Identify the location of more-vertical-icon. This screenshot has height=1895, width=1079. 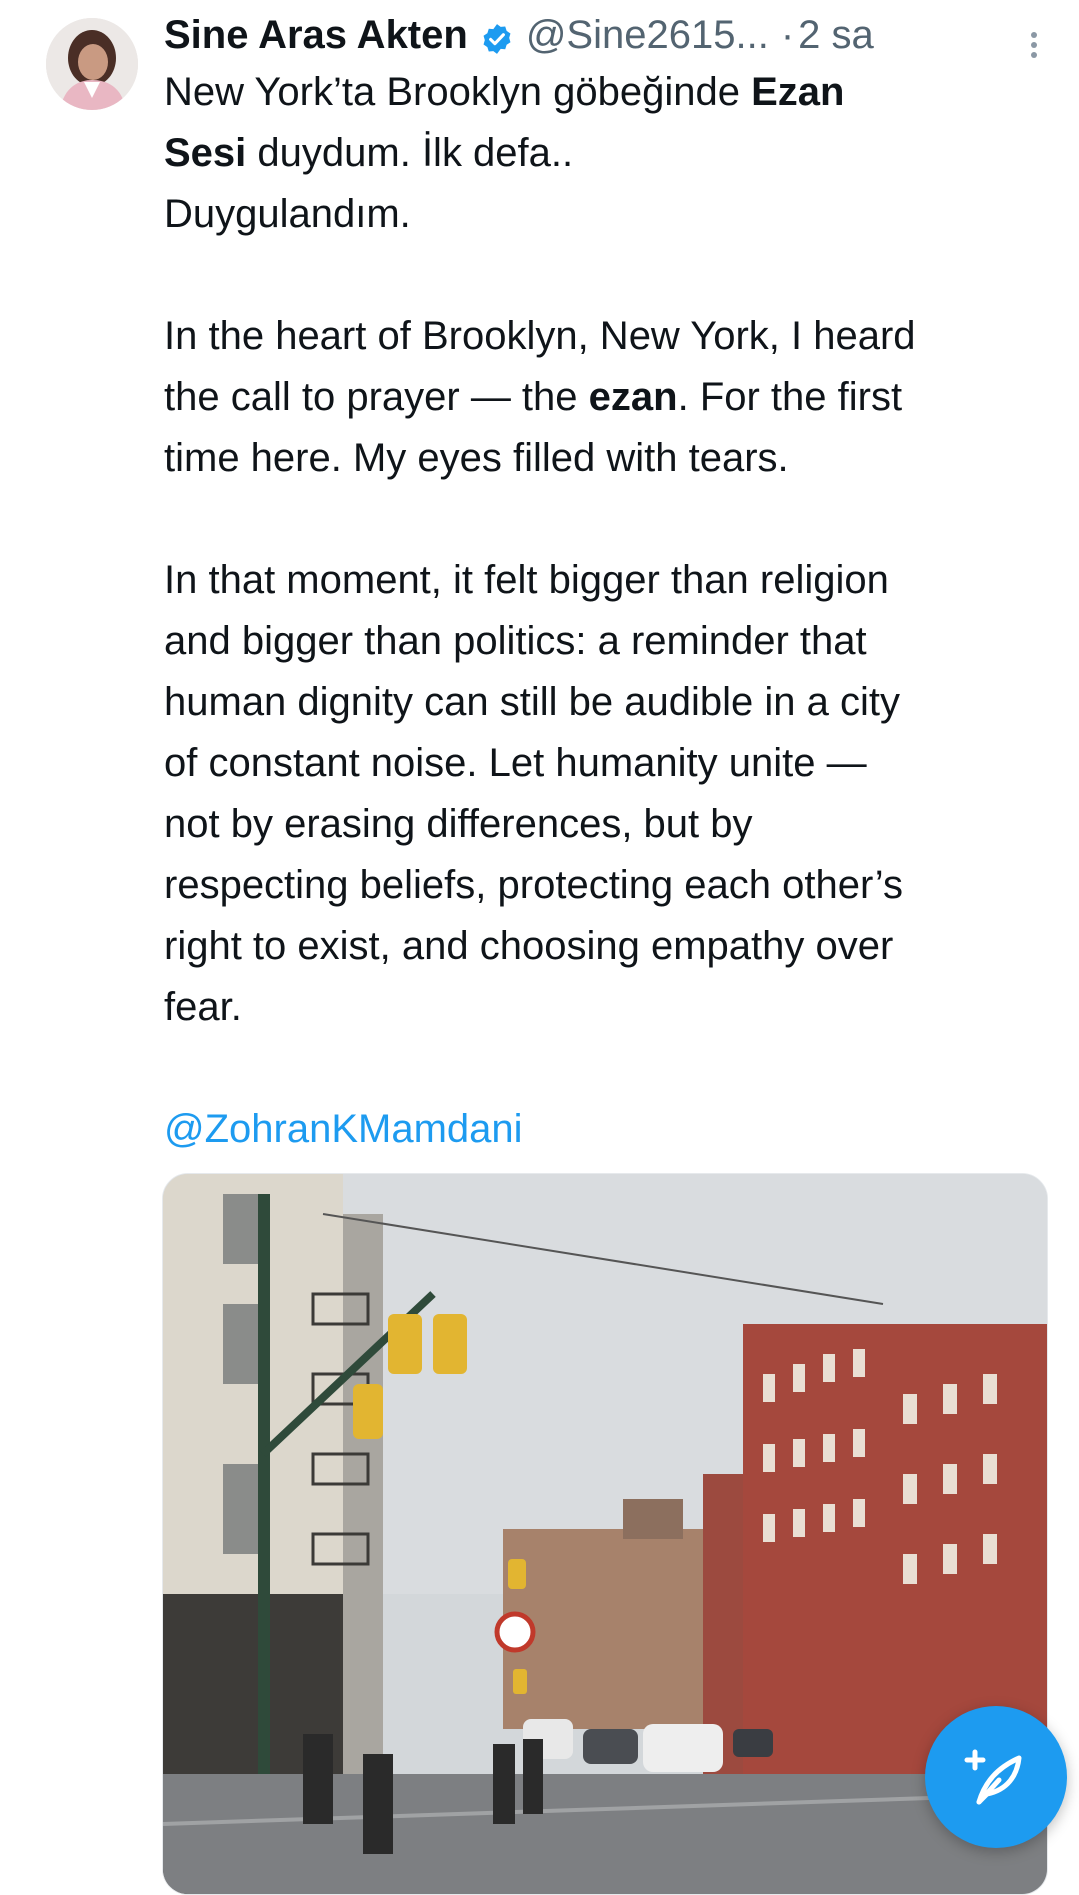
(1034, 40).